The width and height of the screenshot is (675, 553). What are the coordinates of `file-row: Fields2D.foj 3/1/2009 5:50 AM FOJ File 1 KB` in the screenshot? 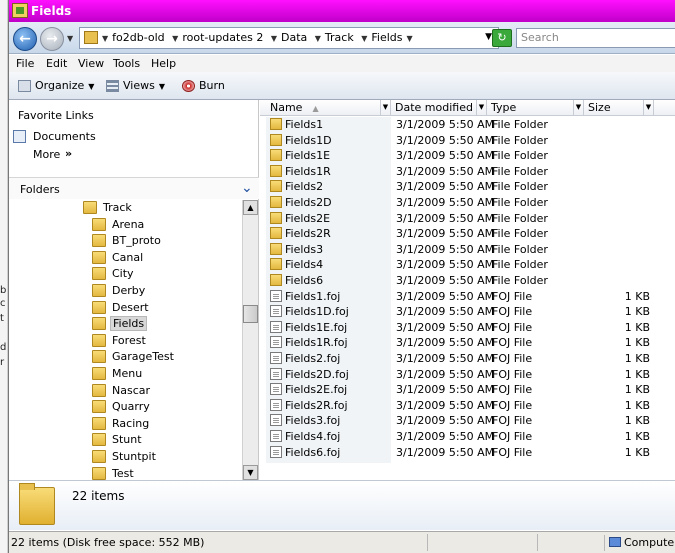 It's located at (467, 375).